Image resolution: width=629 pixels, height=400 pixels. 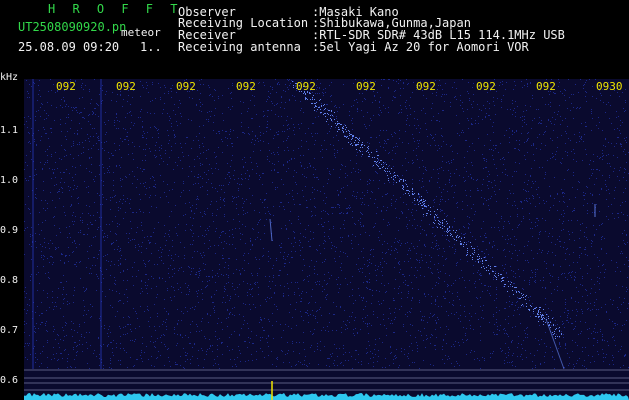 I want to click on y-tick-0-7: 0.7, so click(x=9, y=330).